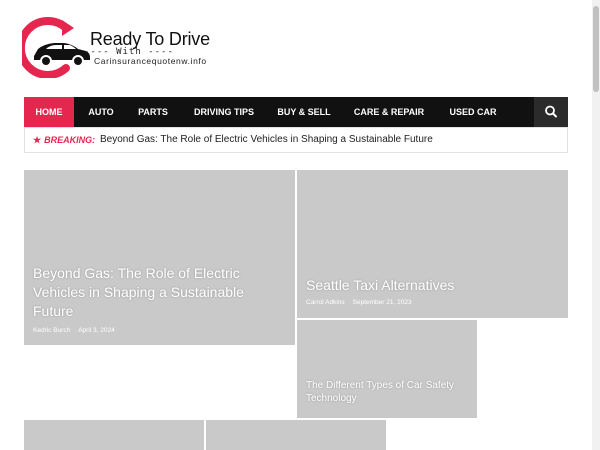  Describe the element at coordinates (325, 302) in the screenshot. I see `post-author: Carrol Adkins` at that location.